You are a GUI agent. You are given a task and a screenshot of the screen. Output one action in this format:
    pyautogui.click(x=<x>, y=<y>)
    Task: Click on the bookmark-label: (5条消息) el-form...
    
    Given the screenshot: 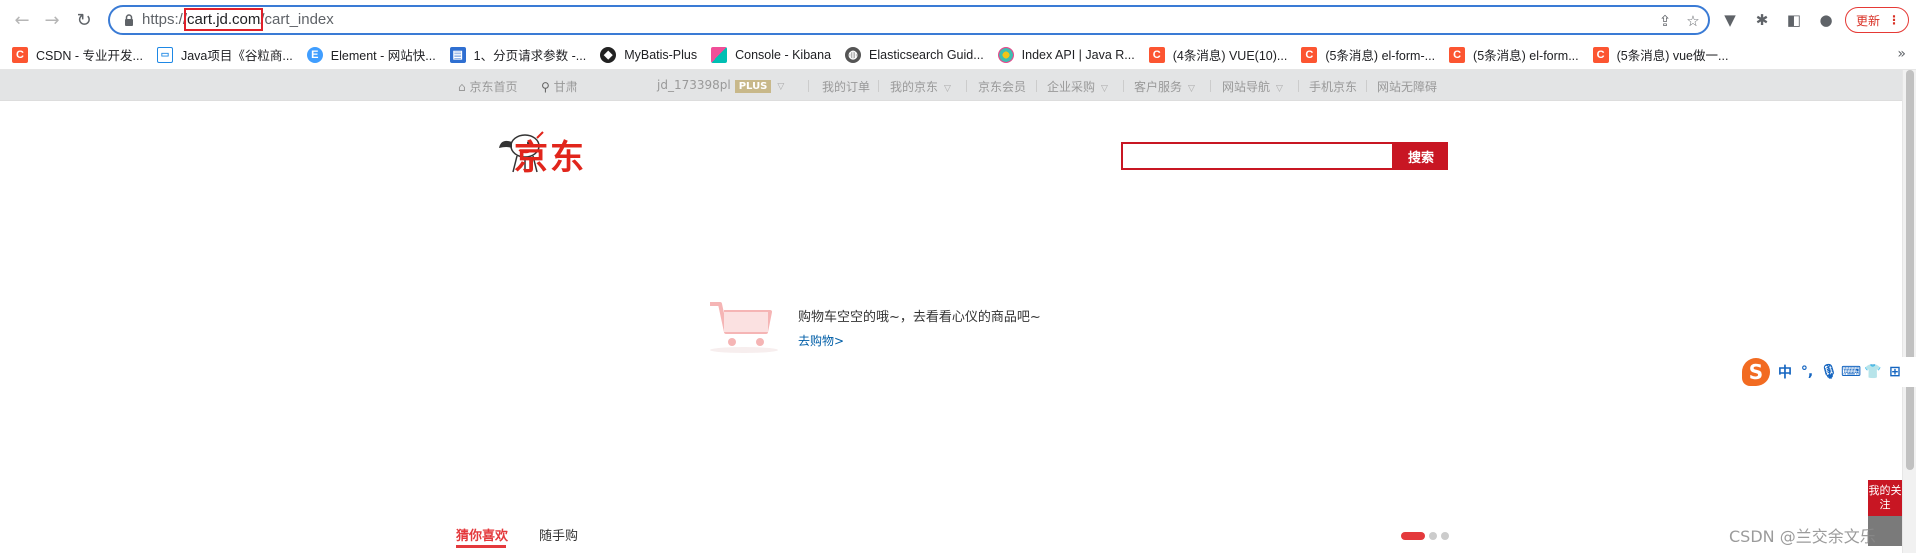 What is the action you would take?
    pyautogui.click(x=1526, y=56)
    